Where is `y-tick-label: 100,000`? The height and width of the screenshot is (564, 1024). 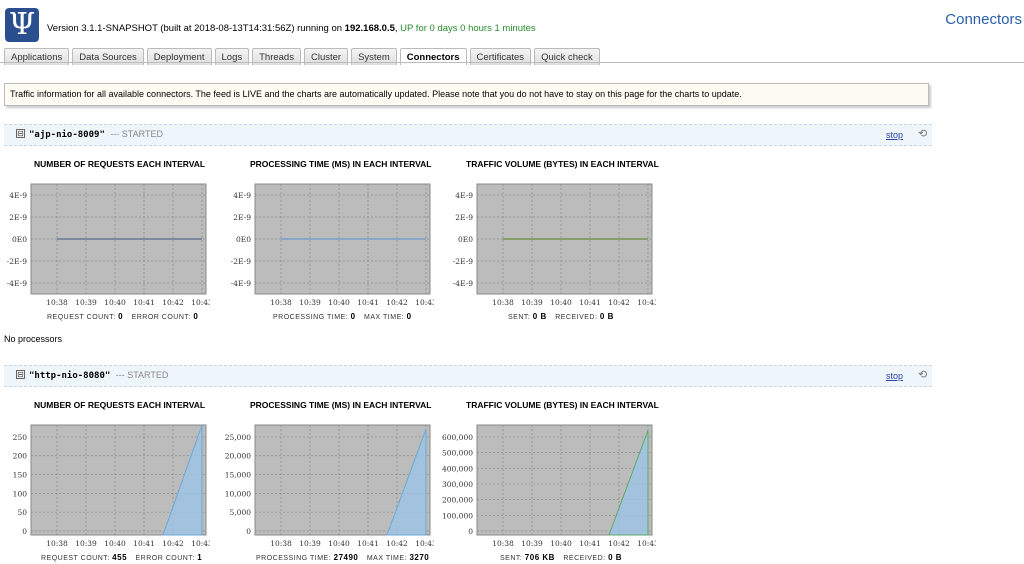
y-tick-label: 100,000 is located at coordinates (457, 515).